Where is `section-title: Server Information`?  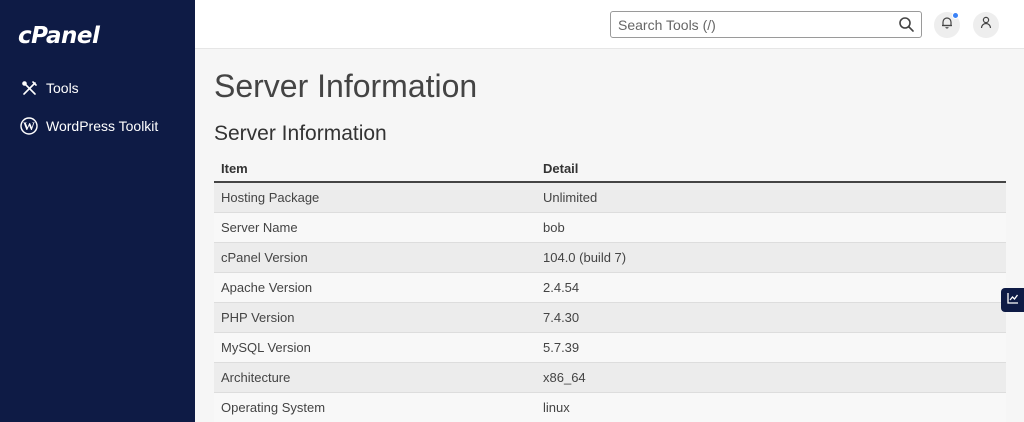
section-title: Server Information is located at coordinates (300, 133).